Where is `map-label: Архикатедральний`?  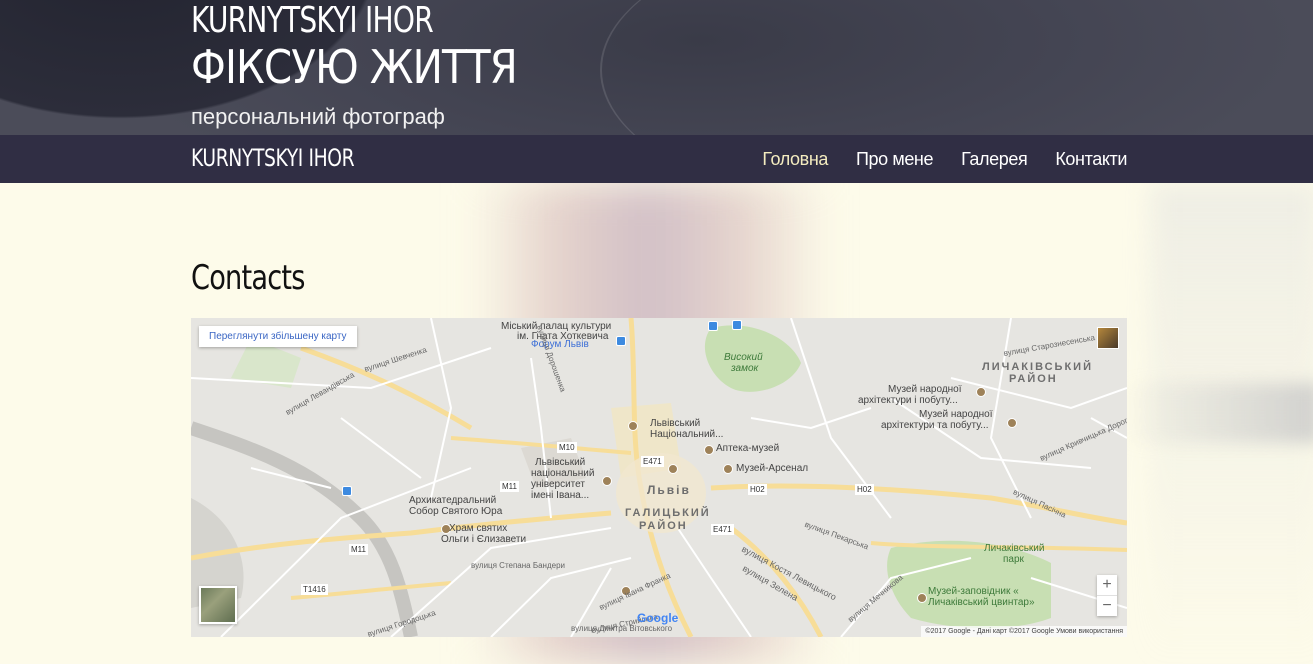
map-label: Архикатедральний is located at coordinates (453, 500).